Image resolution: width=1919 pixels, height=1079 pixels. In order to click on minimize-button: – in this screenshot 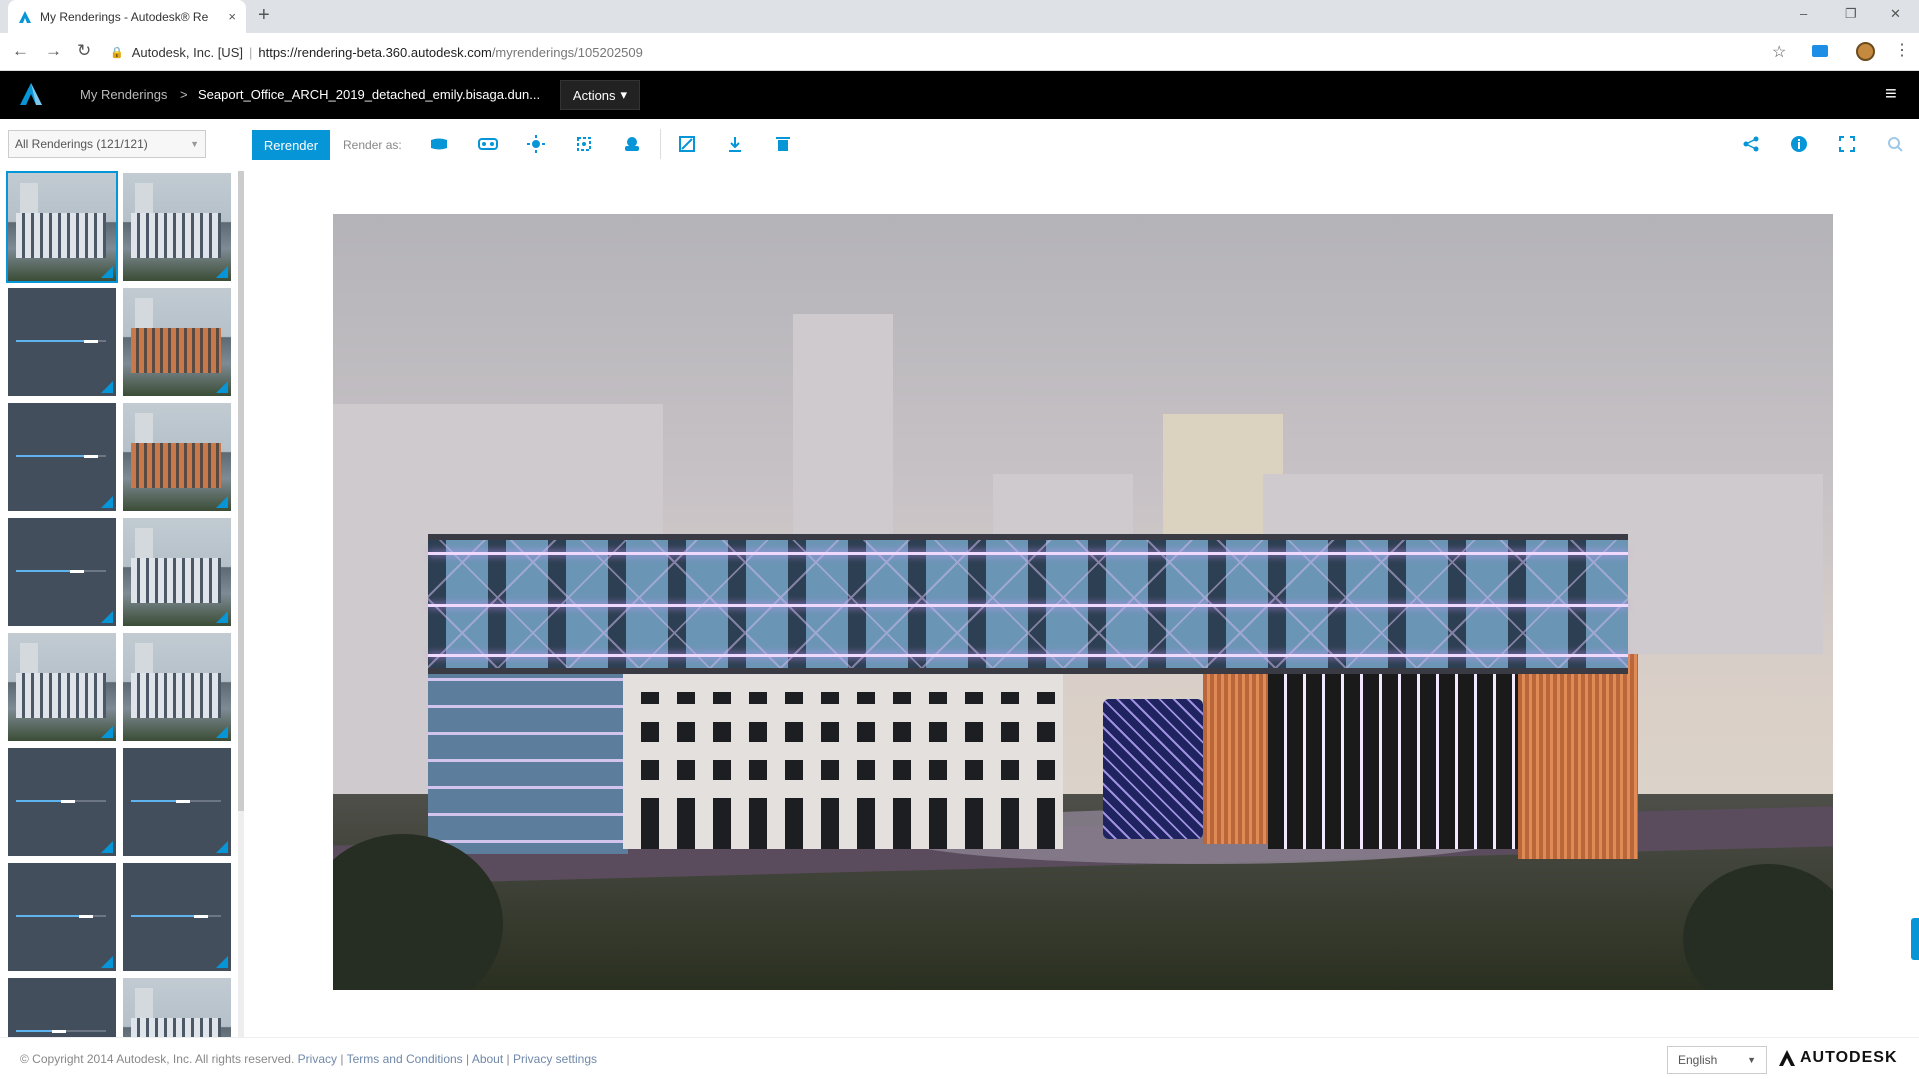, I will do `click(1803, 13)`.